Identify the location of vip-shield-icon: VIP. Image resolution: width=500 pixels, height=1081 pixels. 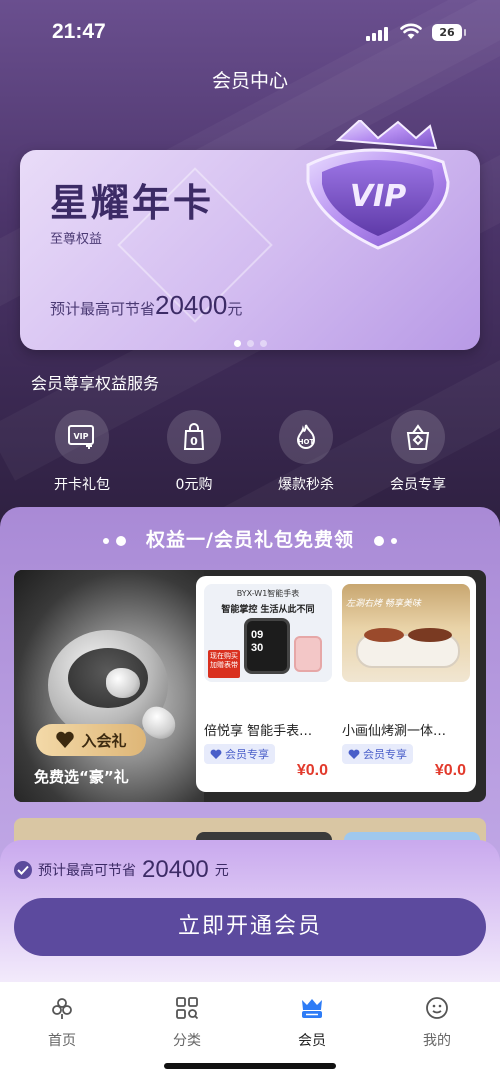
(393, 191).